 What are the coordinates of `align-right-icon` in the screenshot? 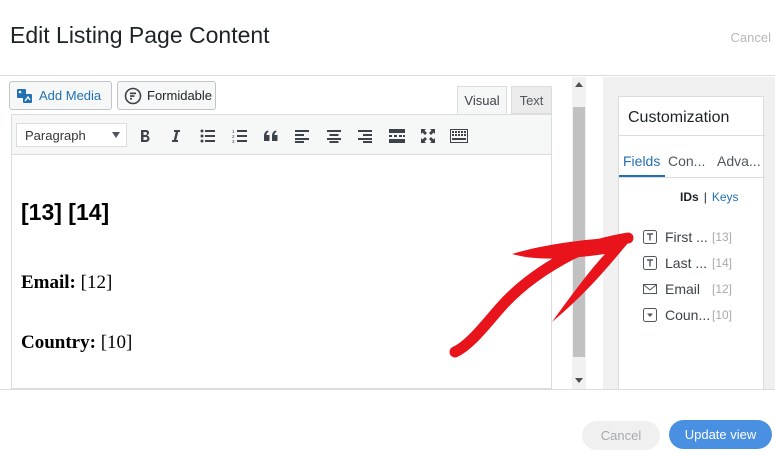 It's located at (365, 136).